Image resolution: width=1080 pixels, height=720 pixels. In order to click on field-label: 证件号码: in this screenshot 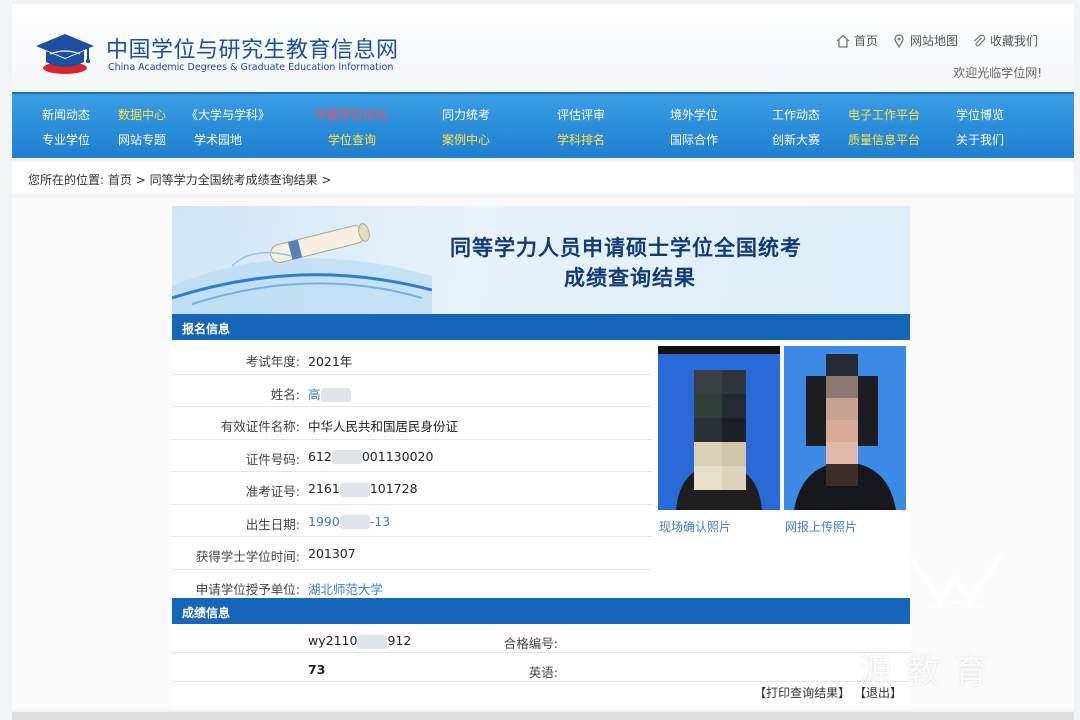, I will do `click(272, 459)`.